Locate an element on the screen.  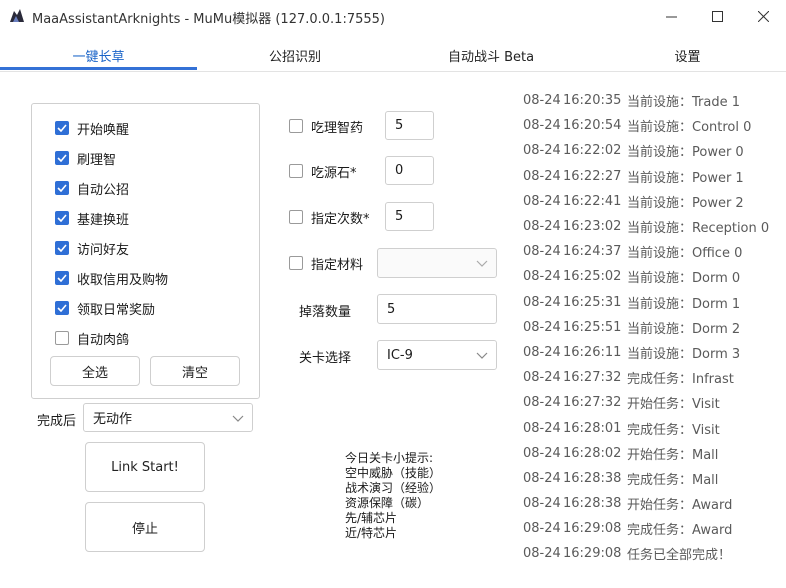
stop-button: 停止 is located at coordinates (145, 527).